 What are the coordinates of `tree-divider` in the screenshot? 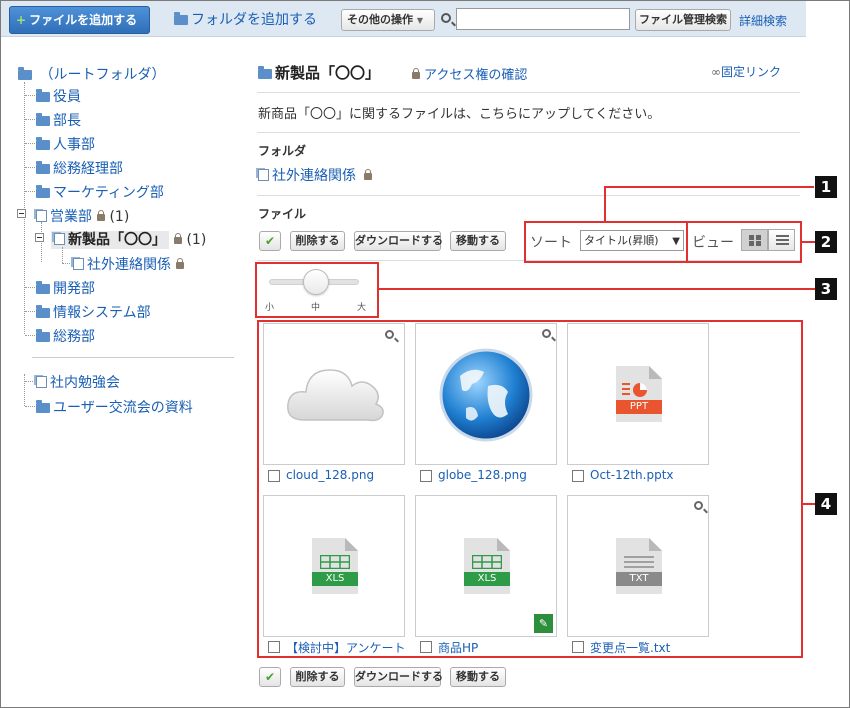 It's located at (133, 357).